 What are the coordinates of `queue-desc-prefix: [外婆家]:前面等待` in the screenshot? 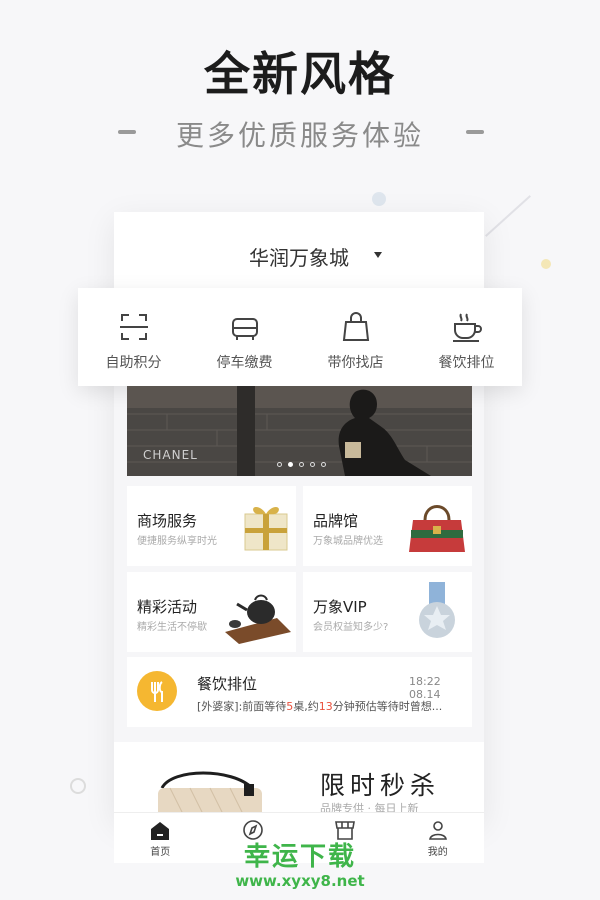 It's located at (242, 706).